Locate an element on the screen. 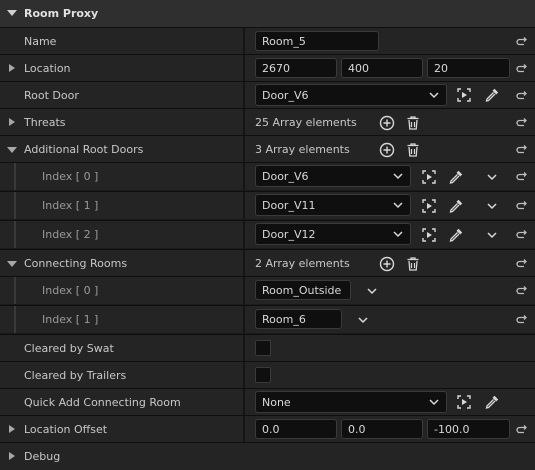 The height and width of the screenshot is (470, 535). name-field: Room_5 is located at coordinates (317, 41).